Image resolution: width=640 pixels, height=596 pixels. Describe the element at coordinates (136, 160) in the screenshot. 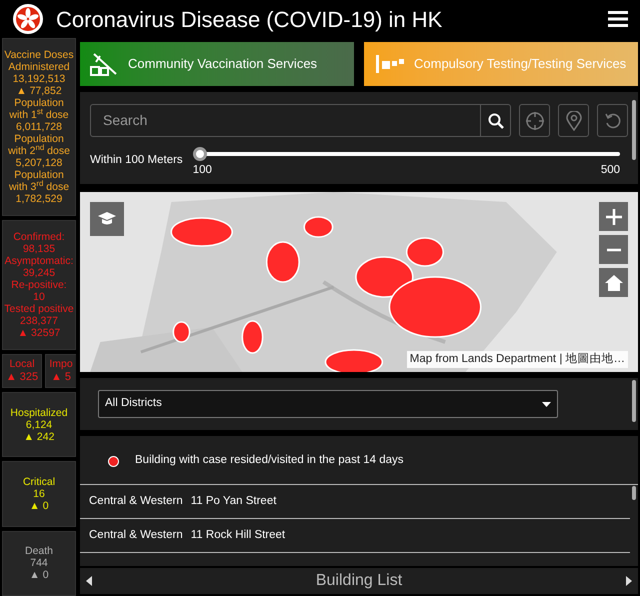

I see `radius-label: Within 100 Meters` at that location.